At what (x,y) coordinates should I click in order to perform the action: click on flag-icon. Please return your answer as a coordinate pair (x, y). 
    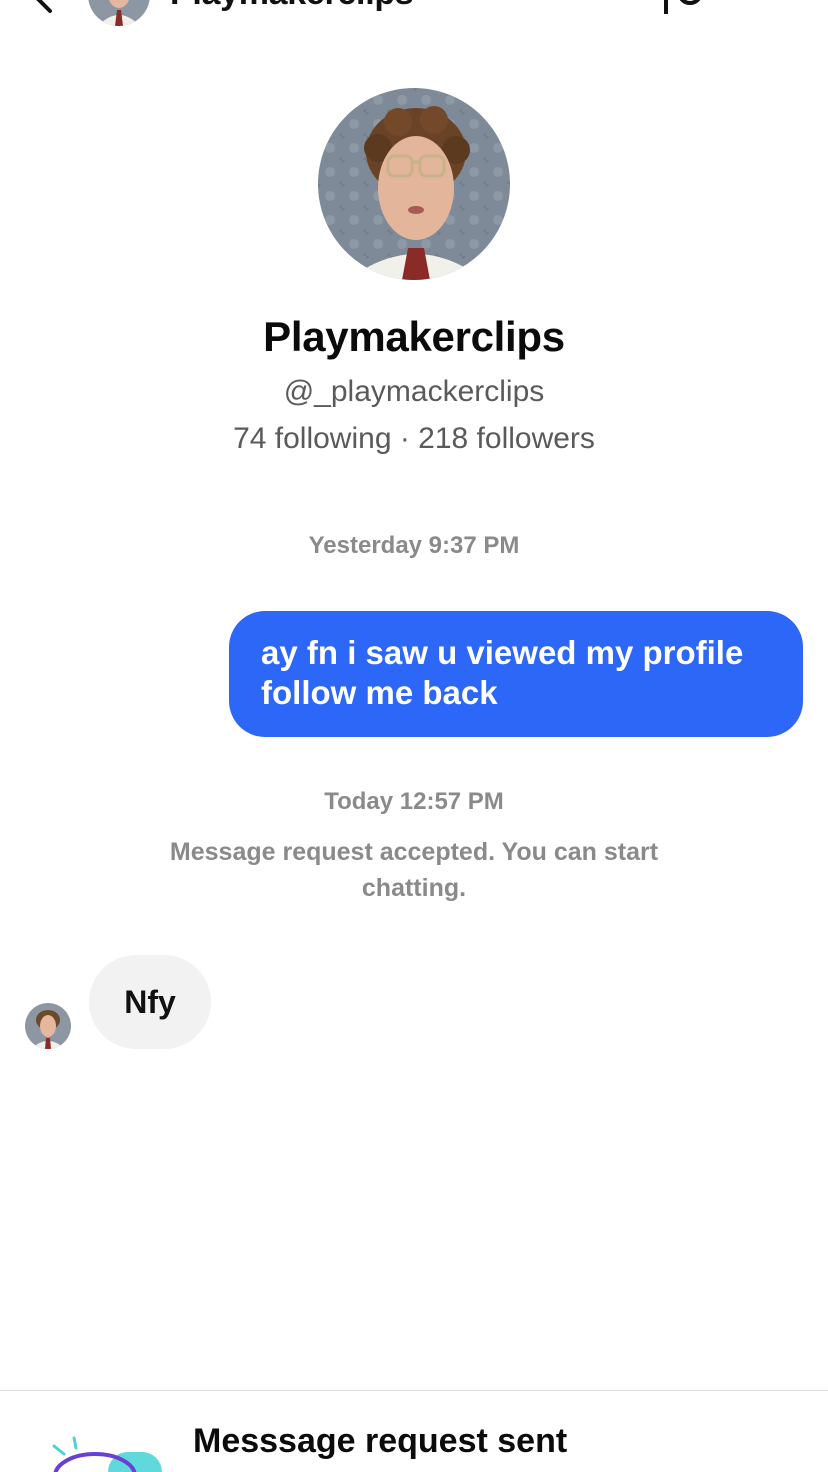
    Looking at the image, I should click on (685, 7).